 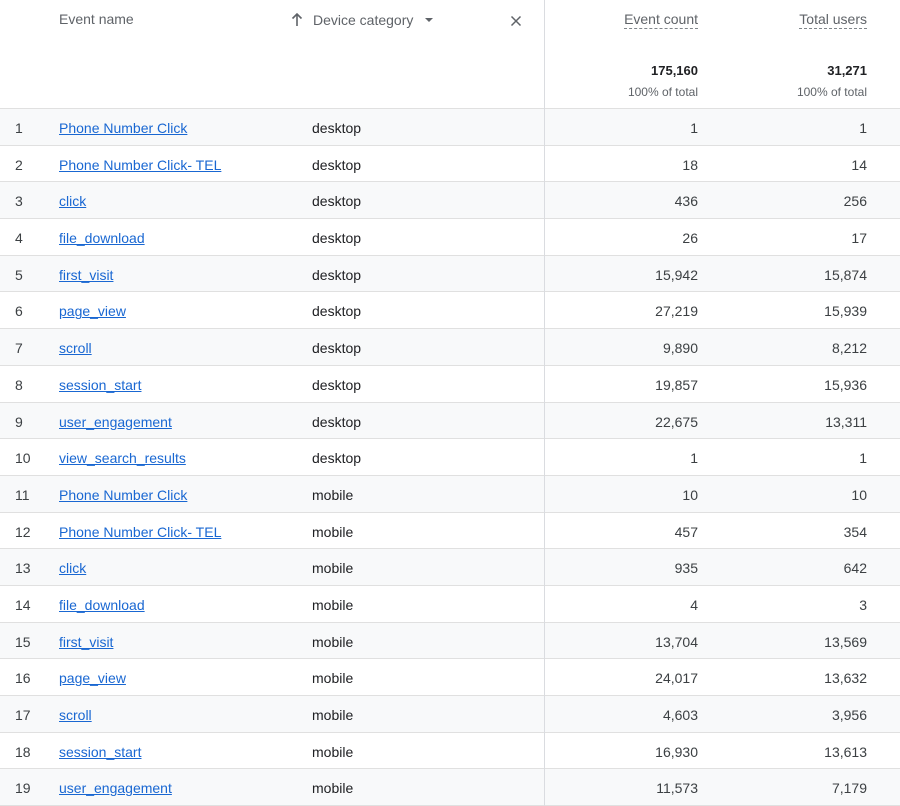 I want to click on event-count-cell: 10, so click(x=690, y=494).